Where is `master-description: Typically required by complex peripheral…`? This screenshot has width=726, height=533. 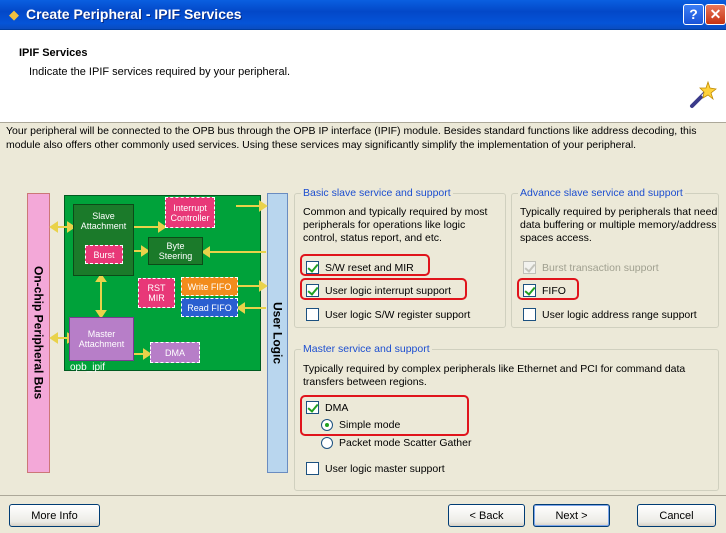
master-description: Typically required by complex peripheral… is located at coordinates (494, 375).